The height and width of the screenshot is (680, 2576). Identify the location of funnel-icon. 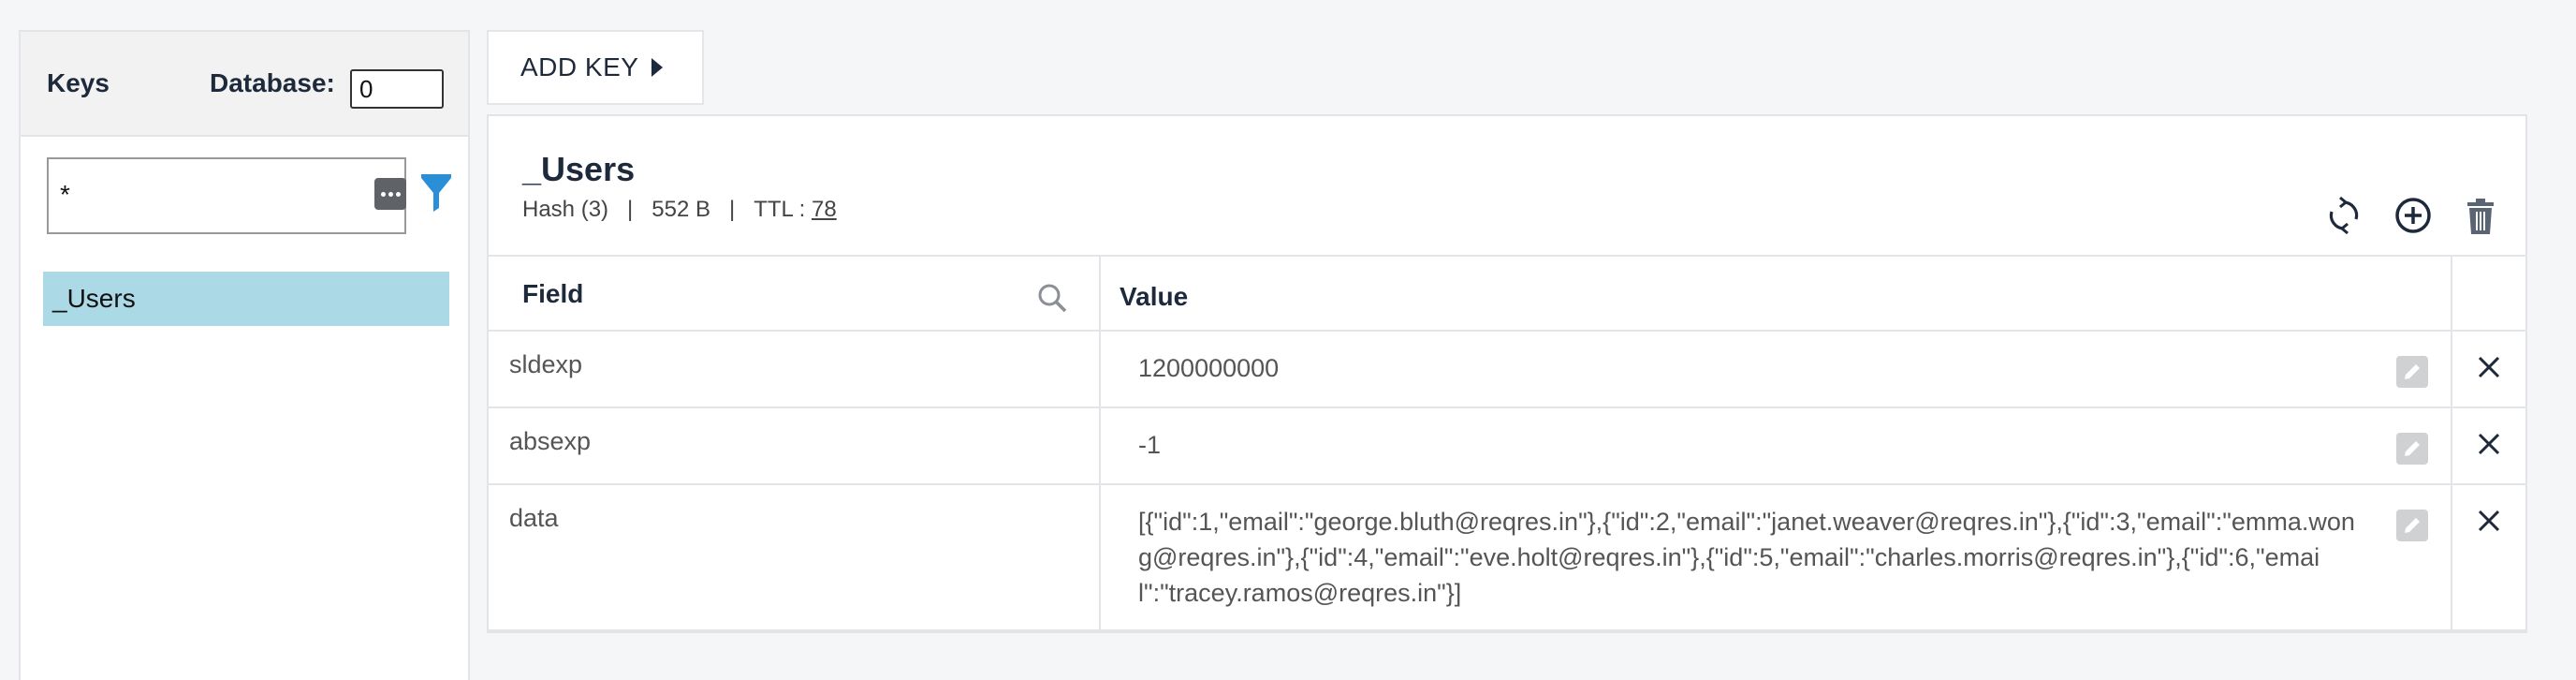
(436, 194).